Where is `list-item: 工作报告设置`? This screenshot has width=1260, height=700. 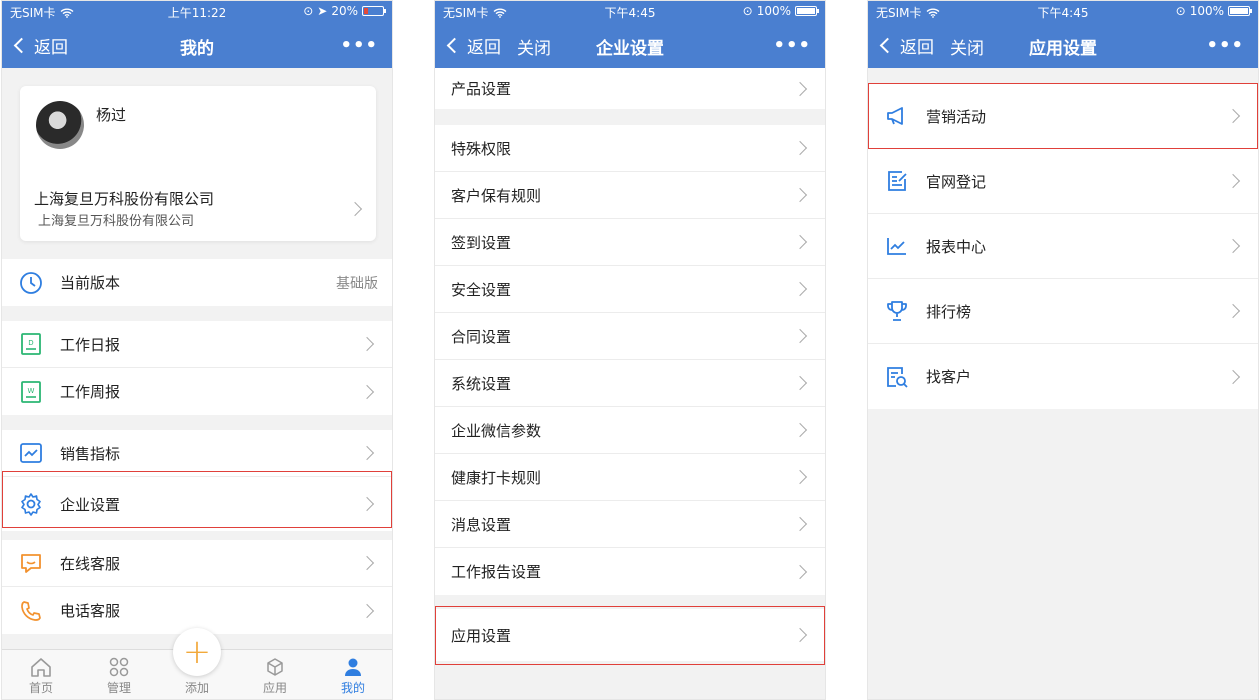 list-item: 工作报告设置 is located at coordinates (630, 571).